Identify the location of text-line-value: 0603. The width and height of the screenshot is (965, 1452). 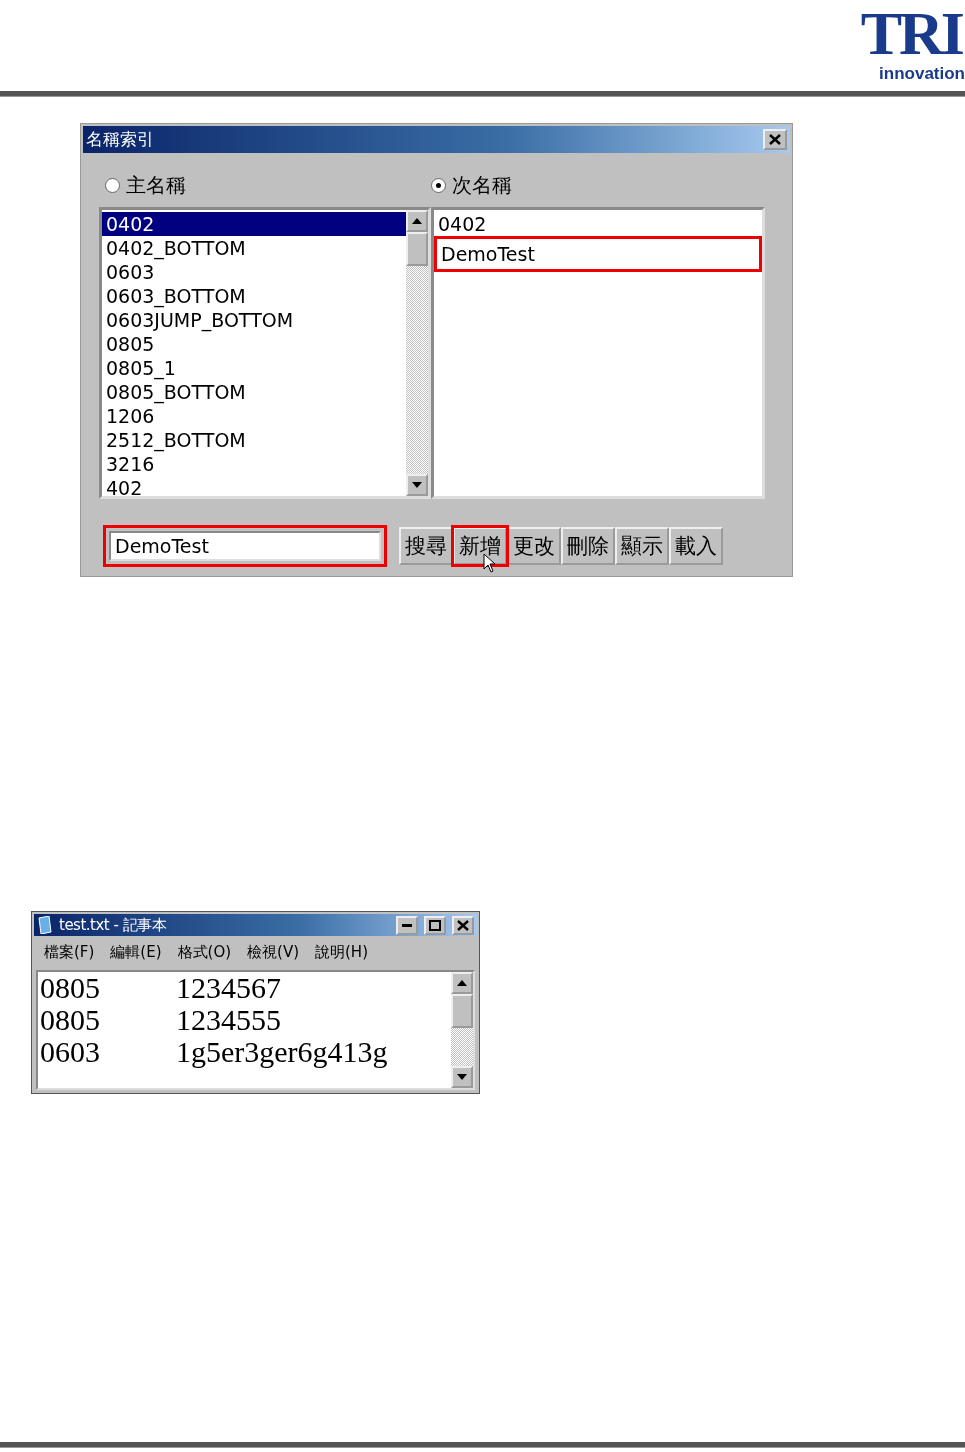
(70, 1052).